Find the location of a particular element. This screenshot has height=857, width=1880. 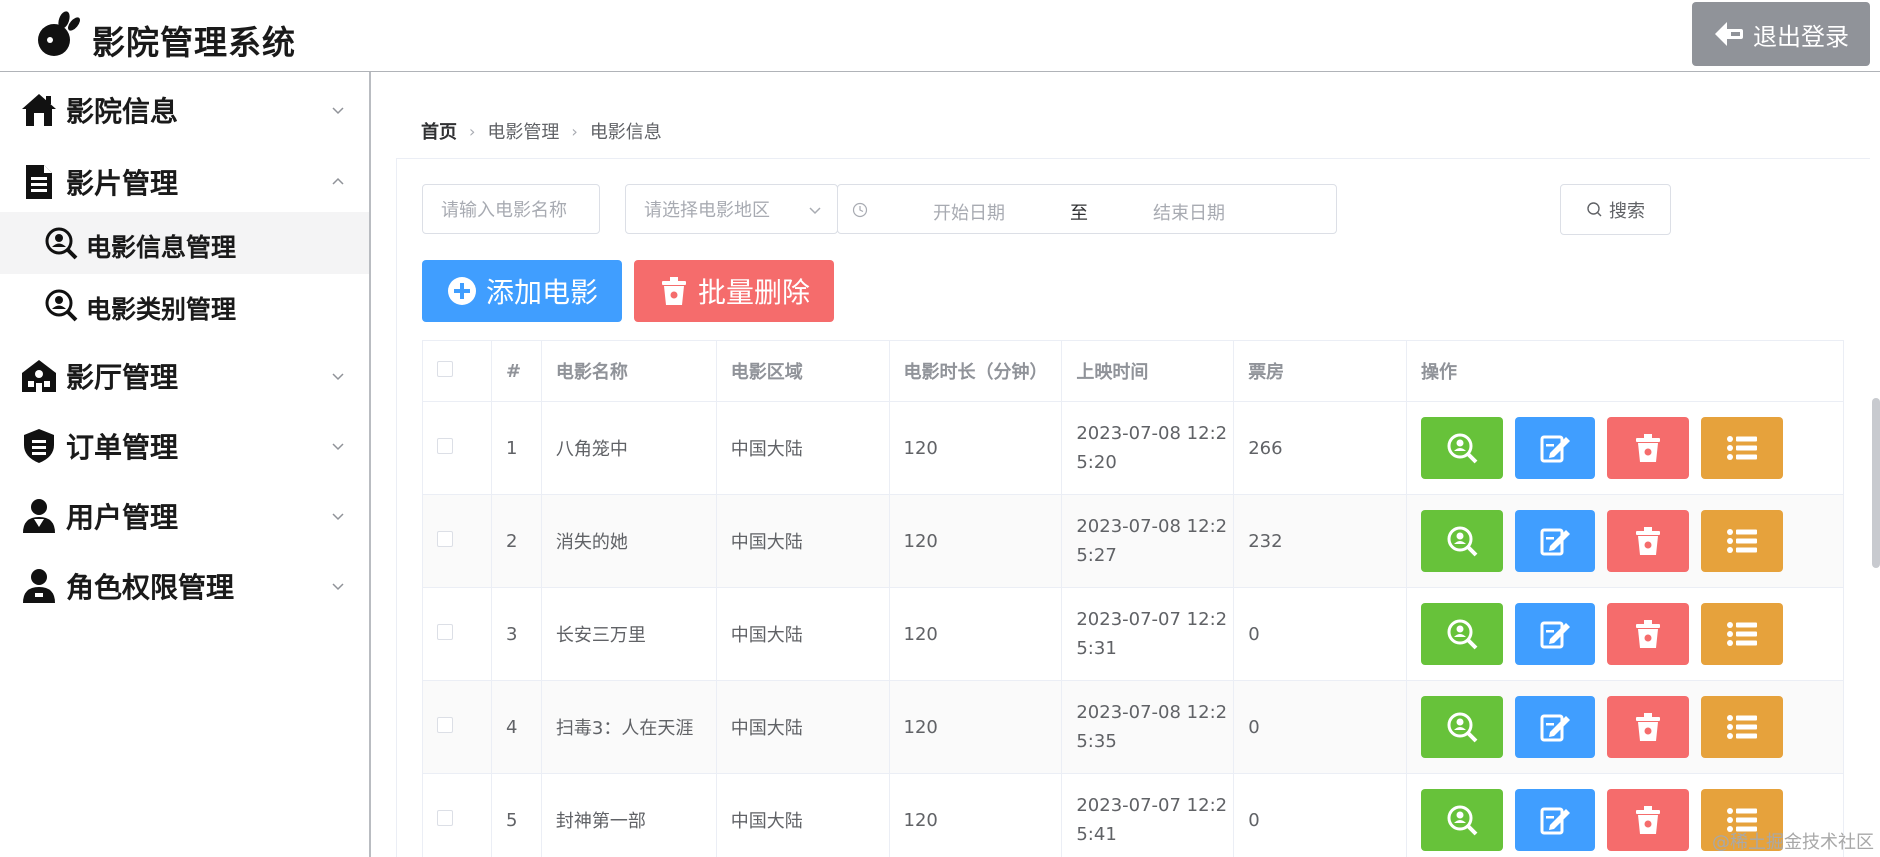

region-select: 请选择电影地区 is located at coordinates (731, 209).